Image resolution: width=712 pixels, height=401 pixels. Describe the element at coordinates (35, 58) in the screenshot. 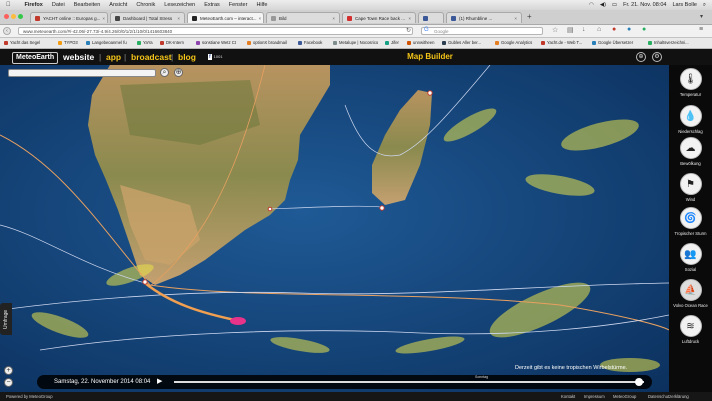

I see `meteoearth-logo: MeteoEarth` at that location.